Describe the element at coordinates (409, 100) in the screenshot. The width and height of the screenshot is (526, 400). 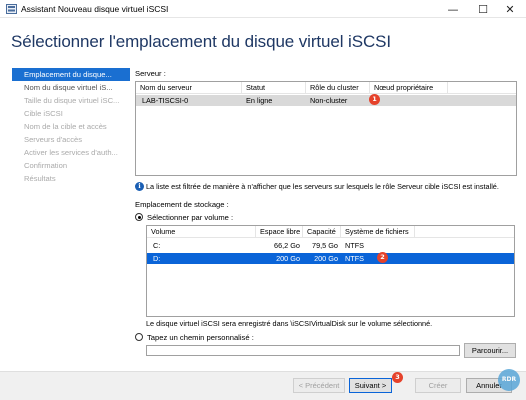
I see `server-owner-cell` at that location.